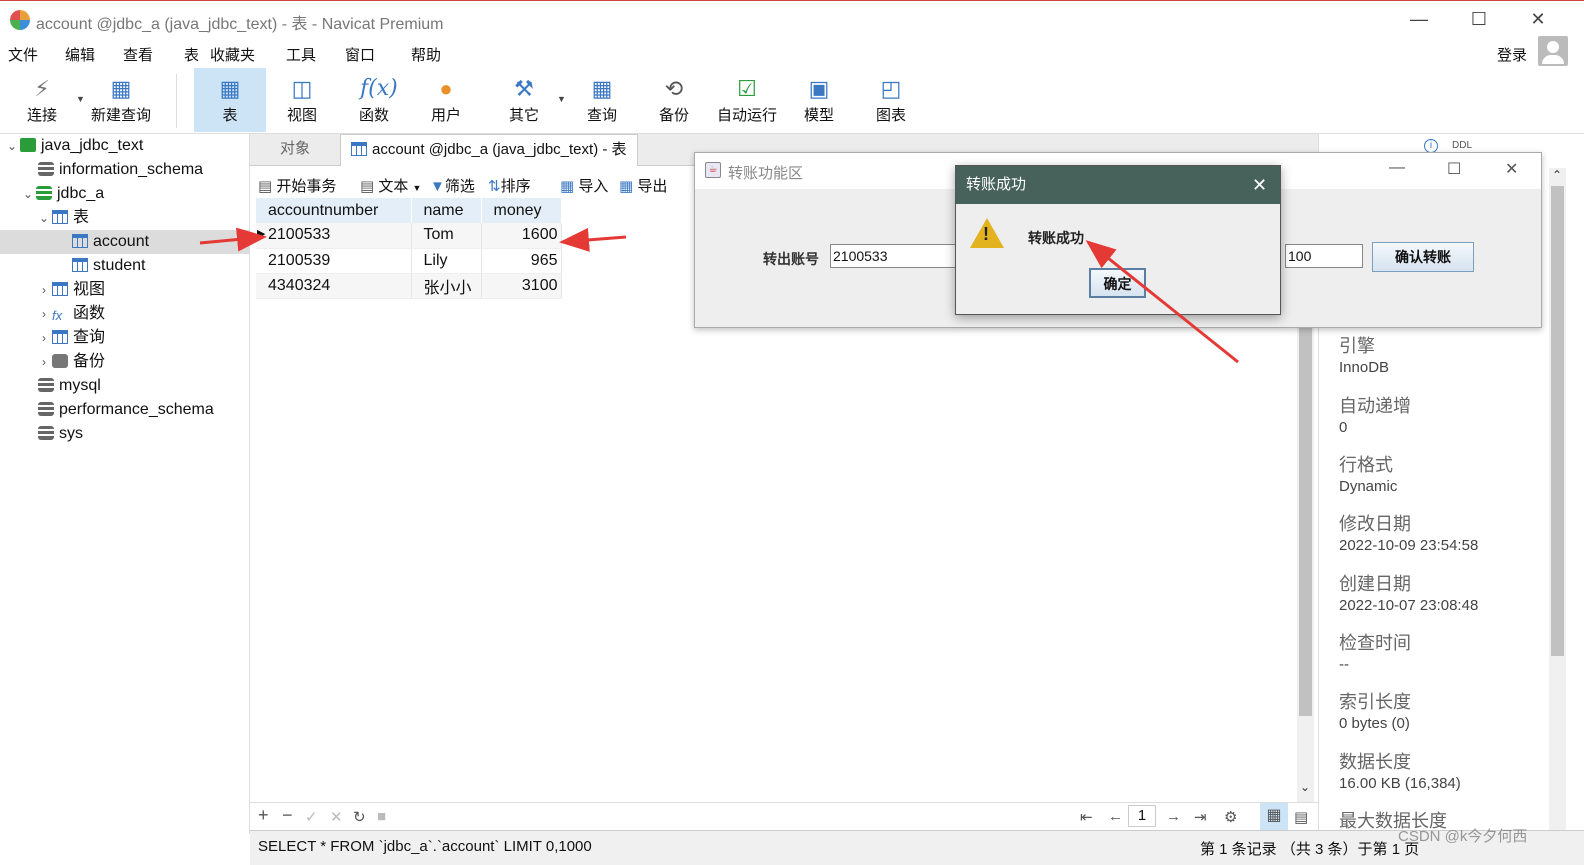 The width and height of the screenshot is (1584, 865). Describe the element at coordinates (42, 100) in the screenshot. I see `toolbar-connect: ⚡ 连接` at that location.